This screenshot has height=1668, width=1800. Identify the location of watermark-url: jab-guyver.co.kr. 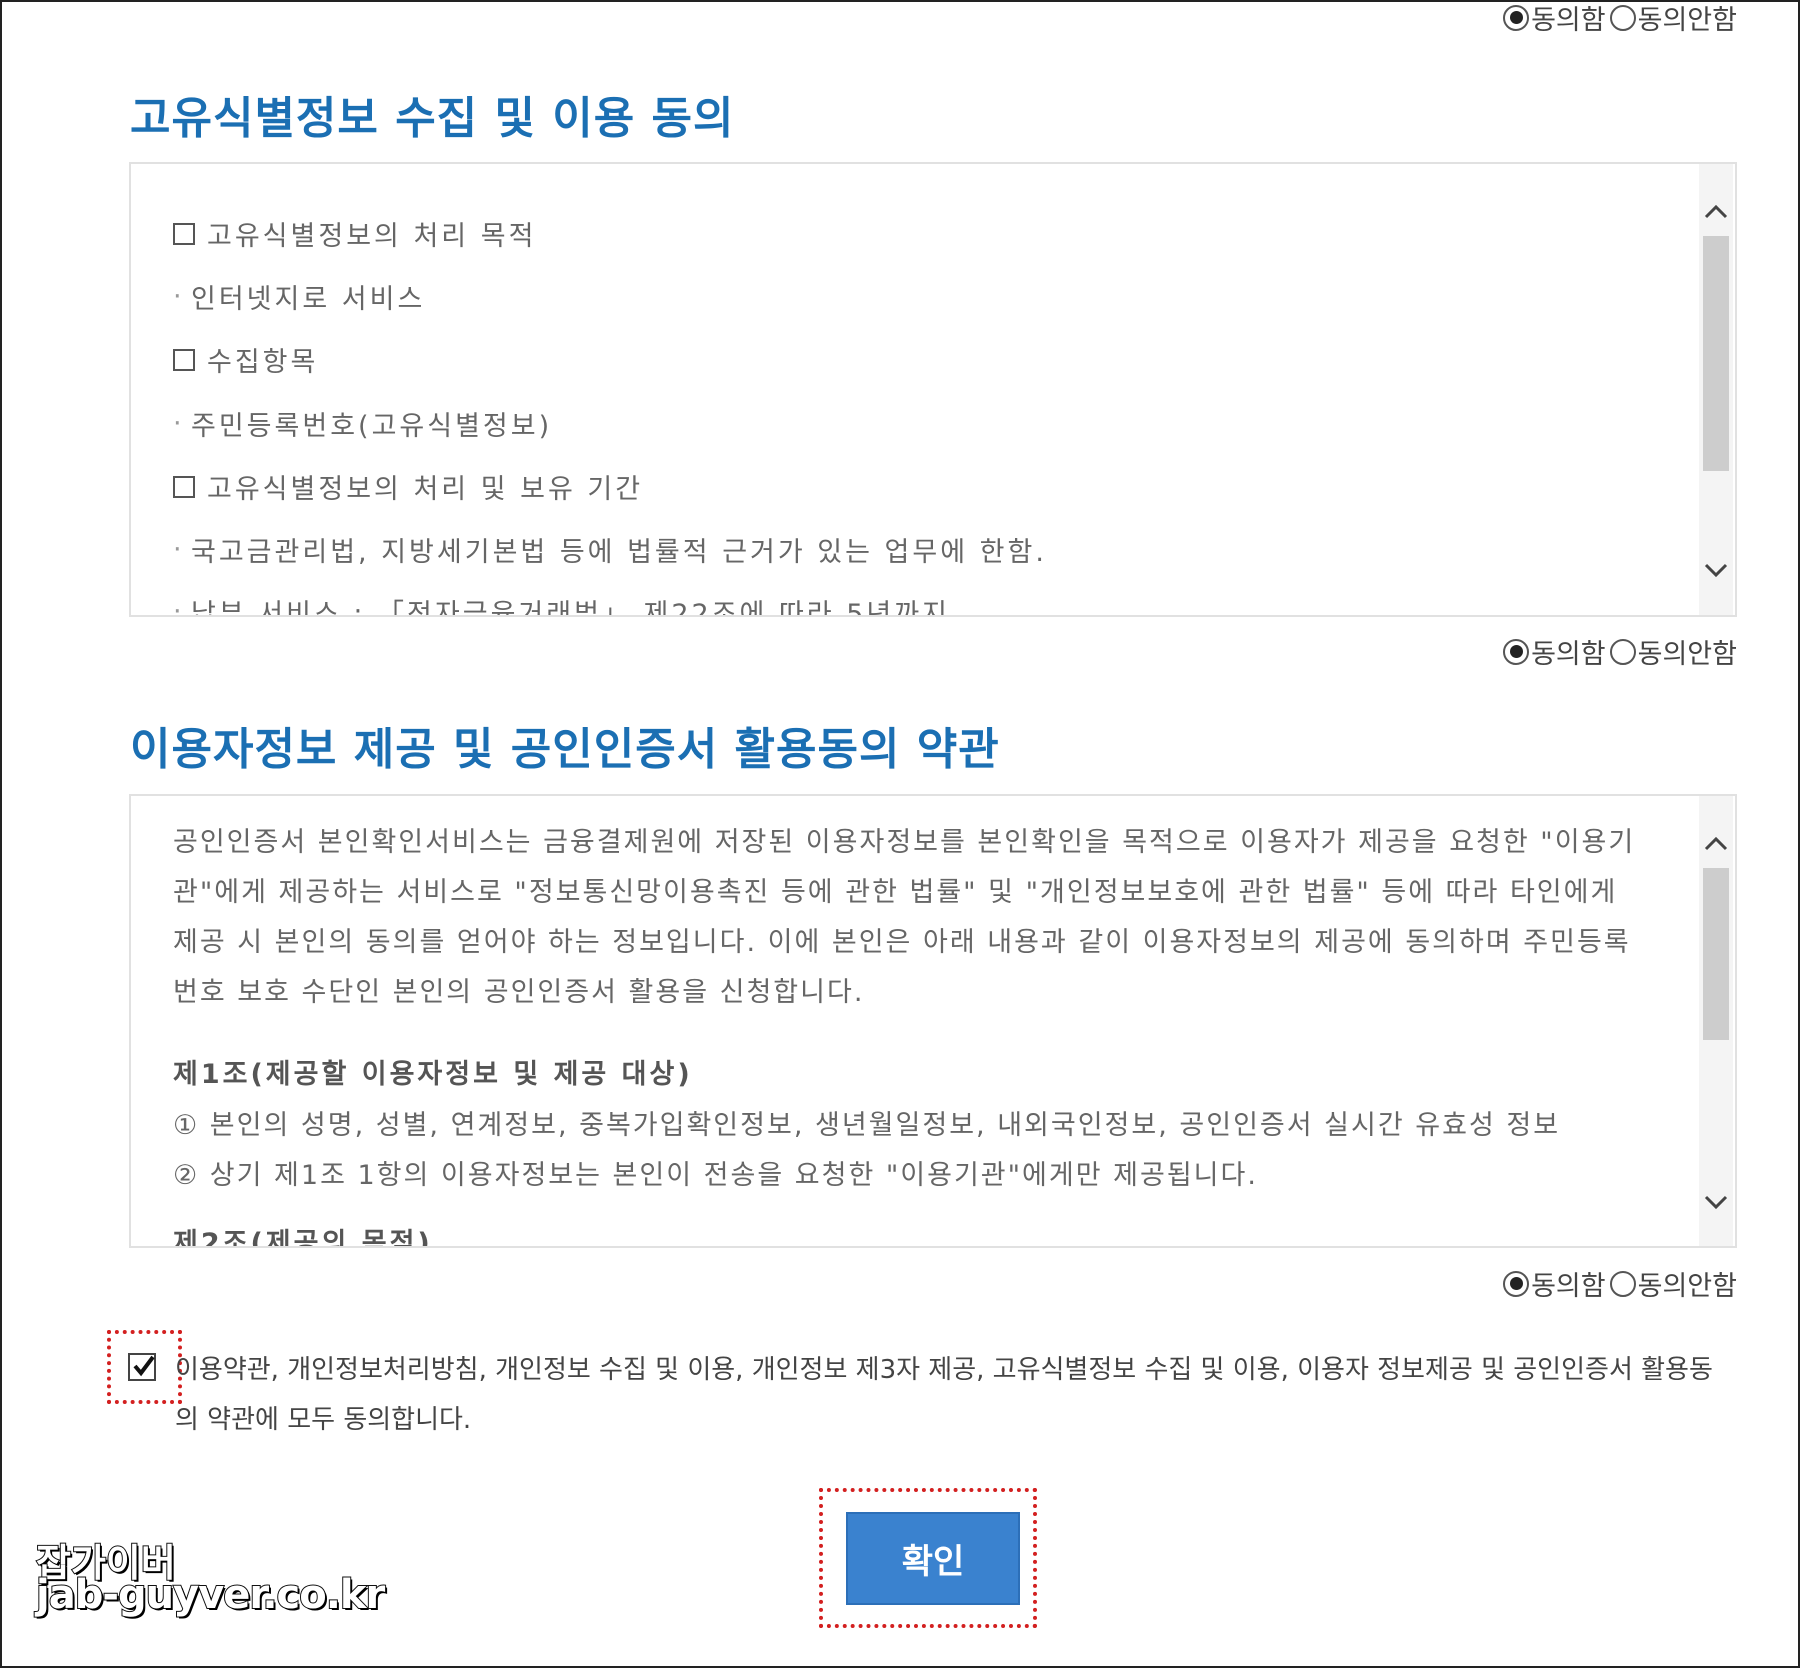
(210, 1595).